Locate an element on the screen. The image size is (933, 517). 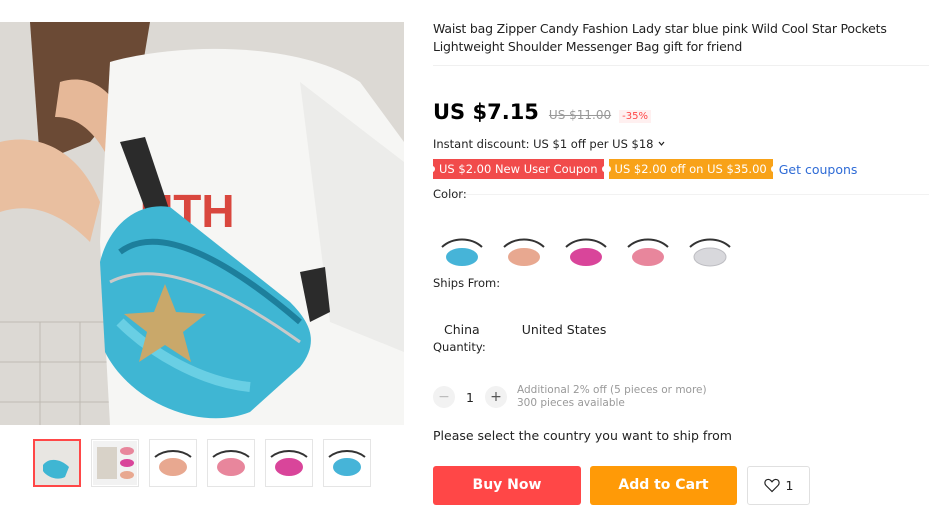
discount-badge: -35% is located at coordinates (635, 116).